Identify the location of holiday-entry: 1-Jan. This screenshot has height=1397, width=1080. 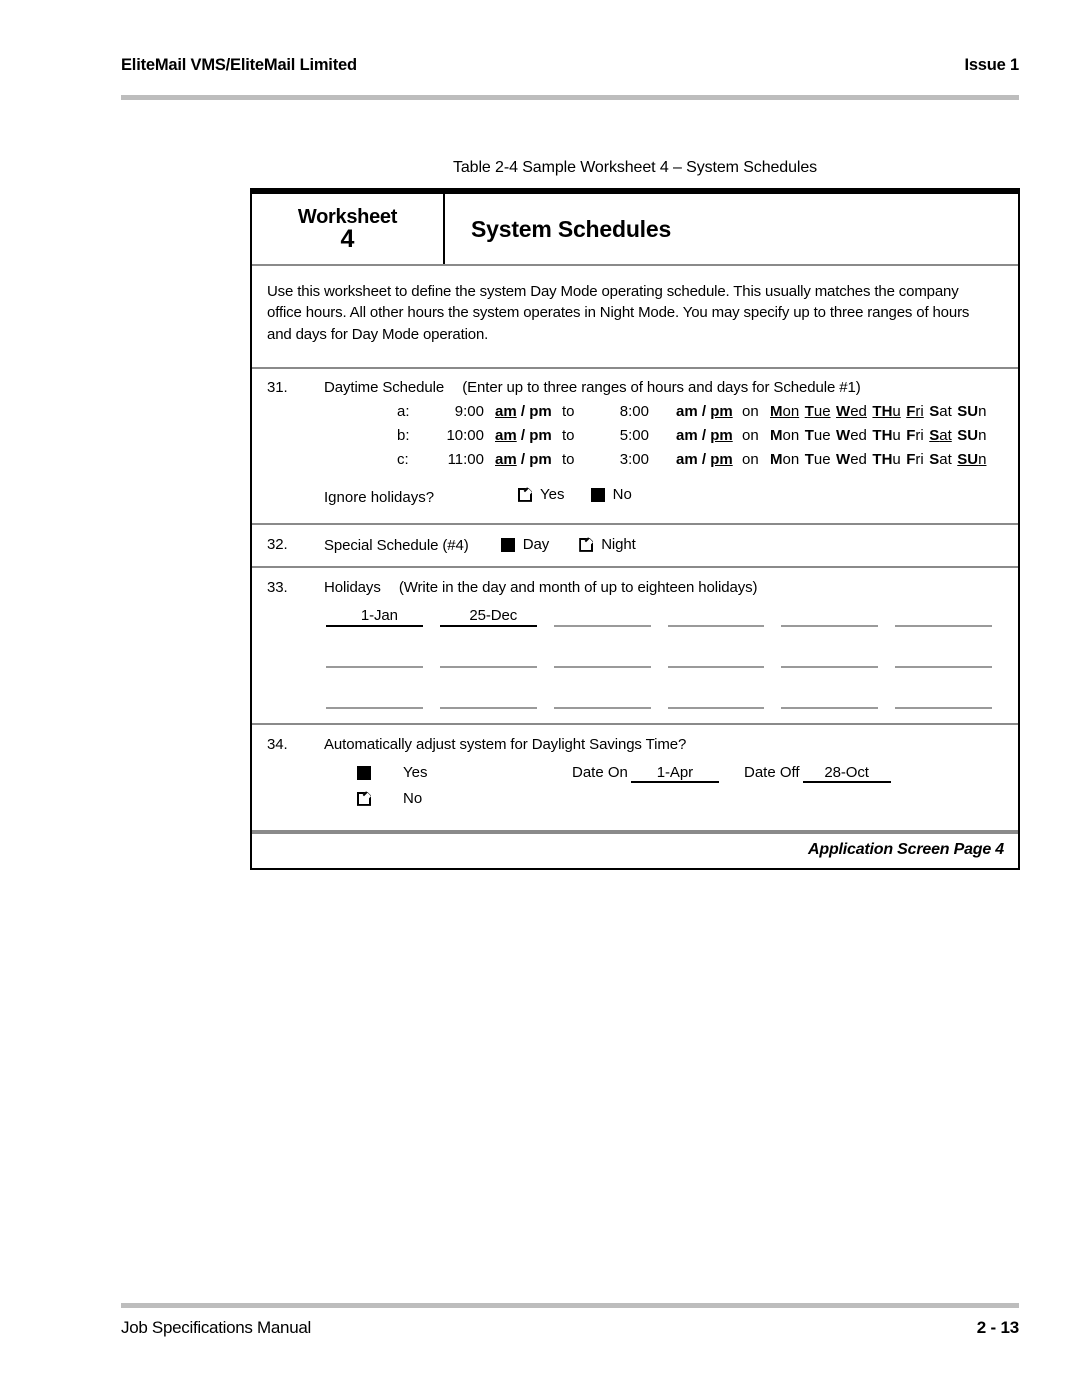
(379, 616).